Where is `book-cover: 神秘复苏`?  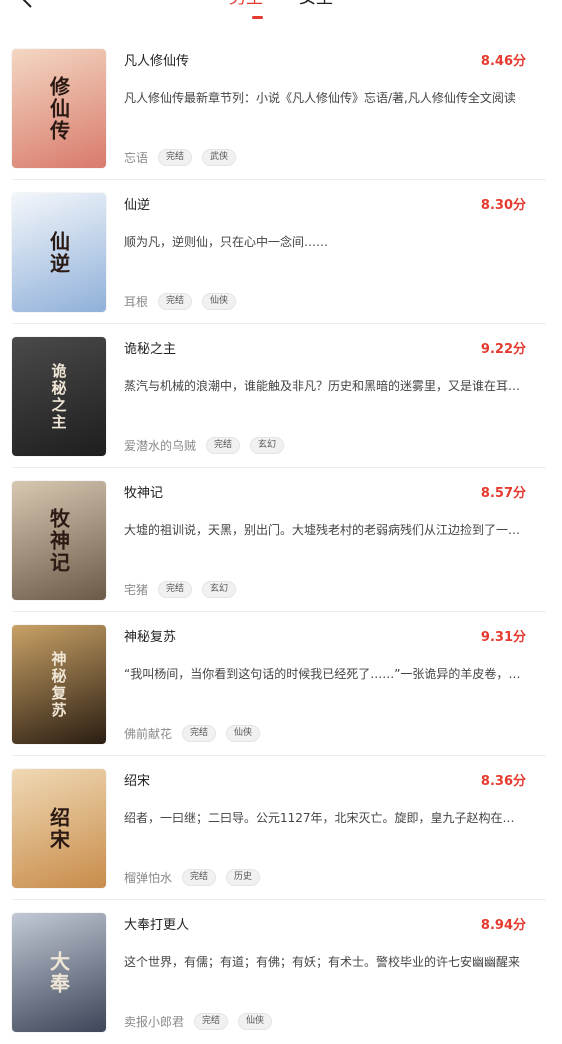 book-cover: 神秘复苏 is located at coordinates (59, 684).